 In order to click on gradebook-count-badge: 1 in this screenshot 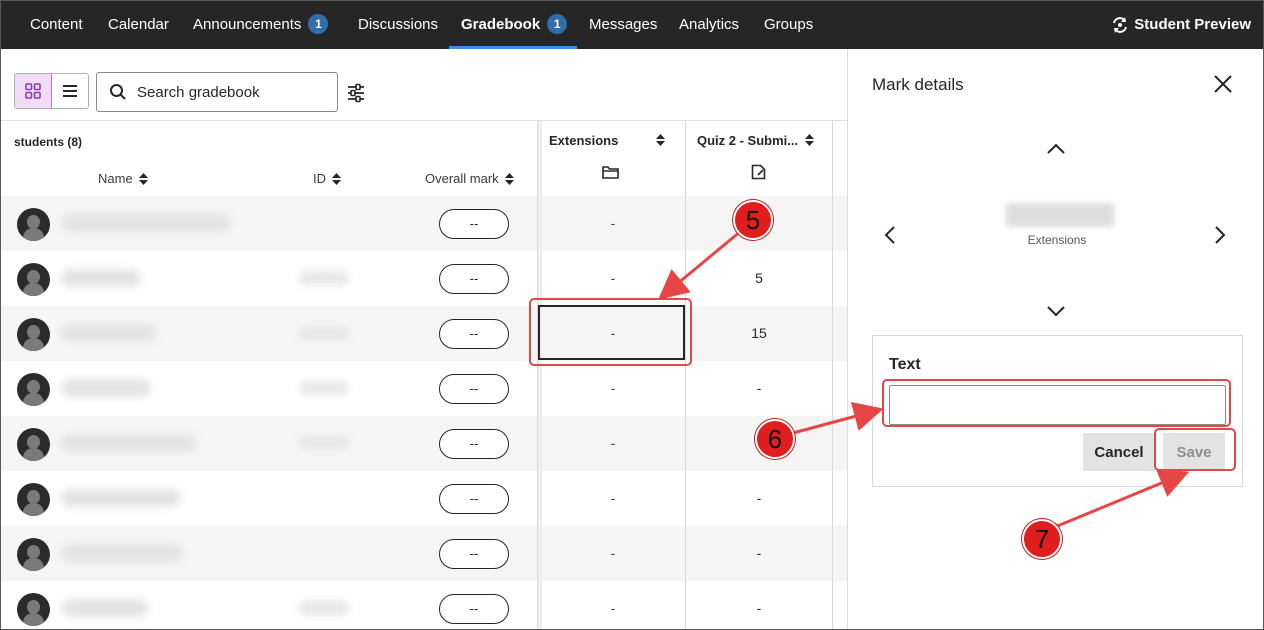, I will do `click(557, 24)`.